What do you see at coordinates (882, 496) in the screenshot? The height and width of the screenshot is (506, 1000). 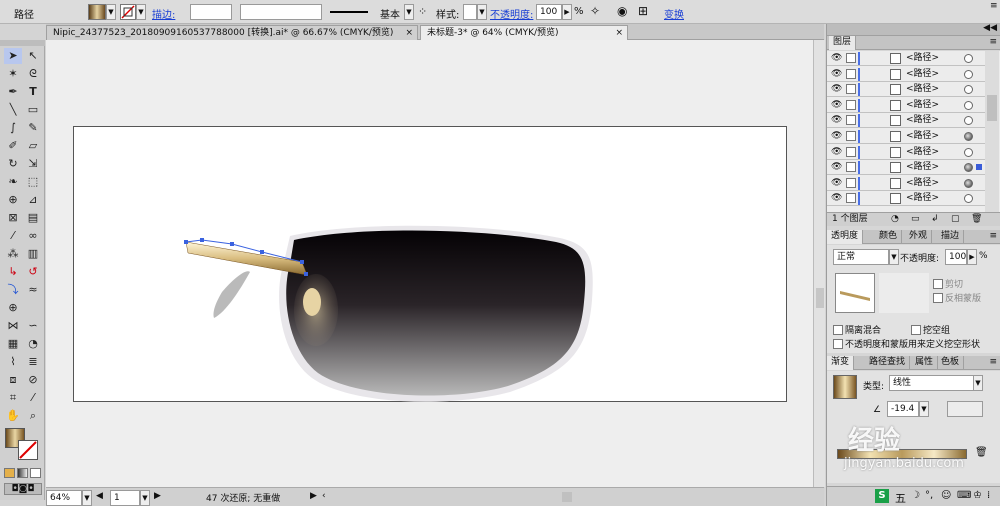 I see `sogou-icon: S` at bounding box center [882, 496].